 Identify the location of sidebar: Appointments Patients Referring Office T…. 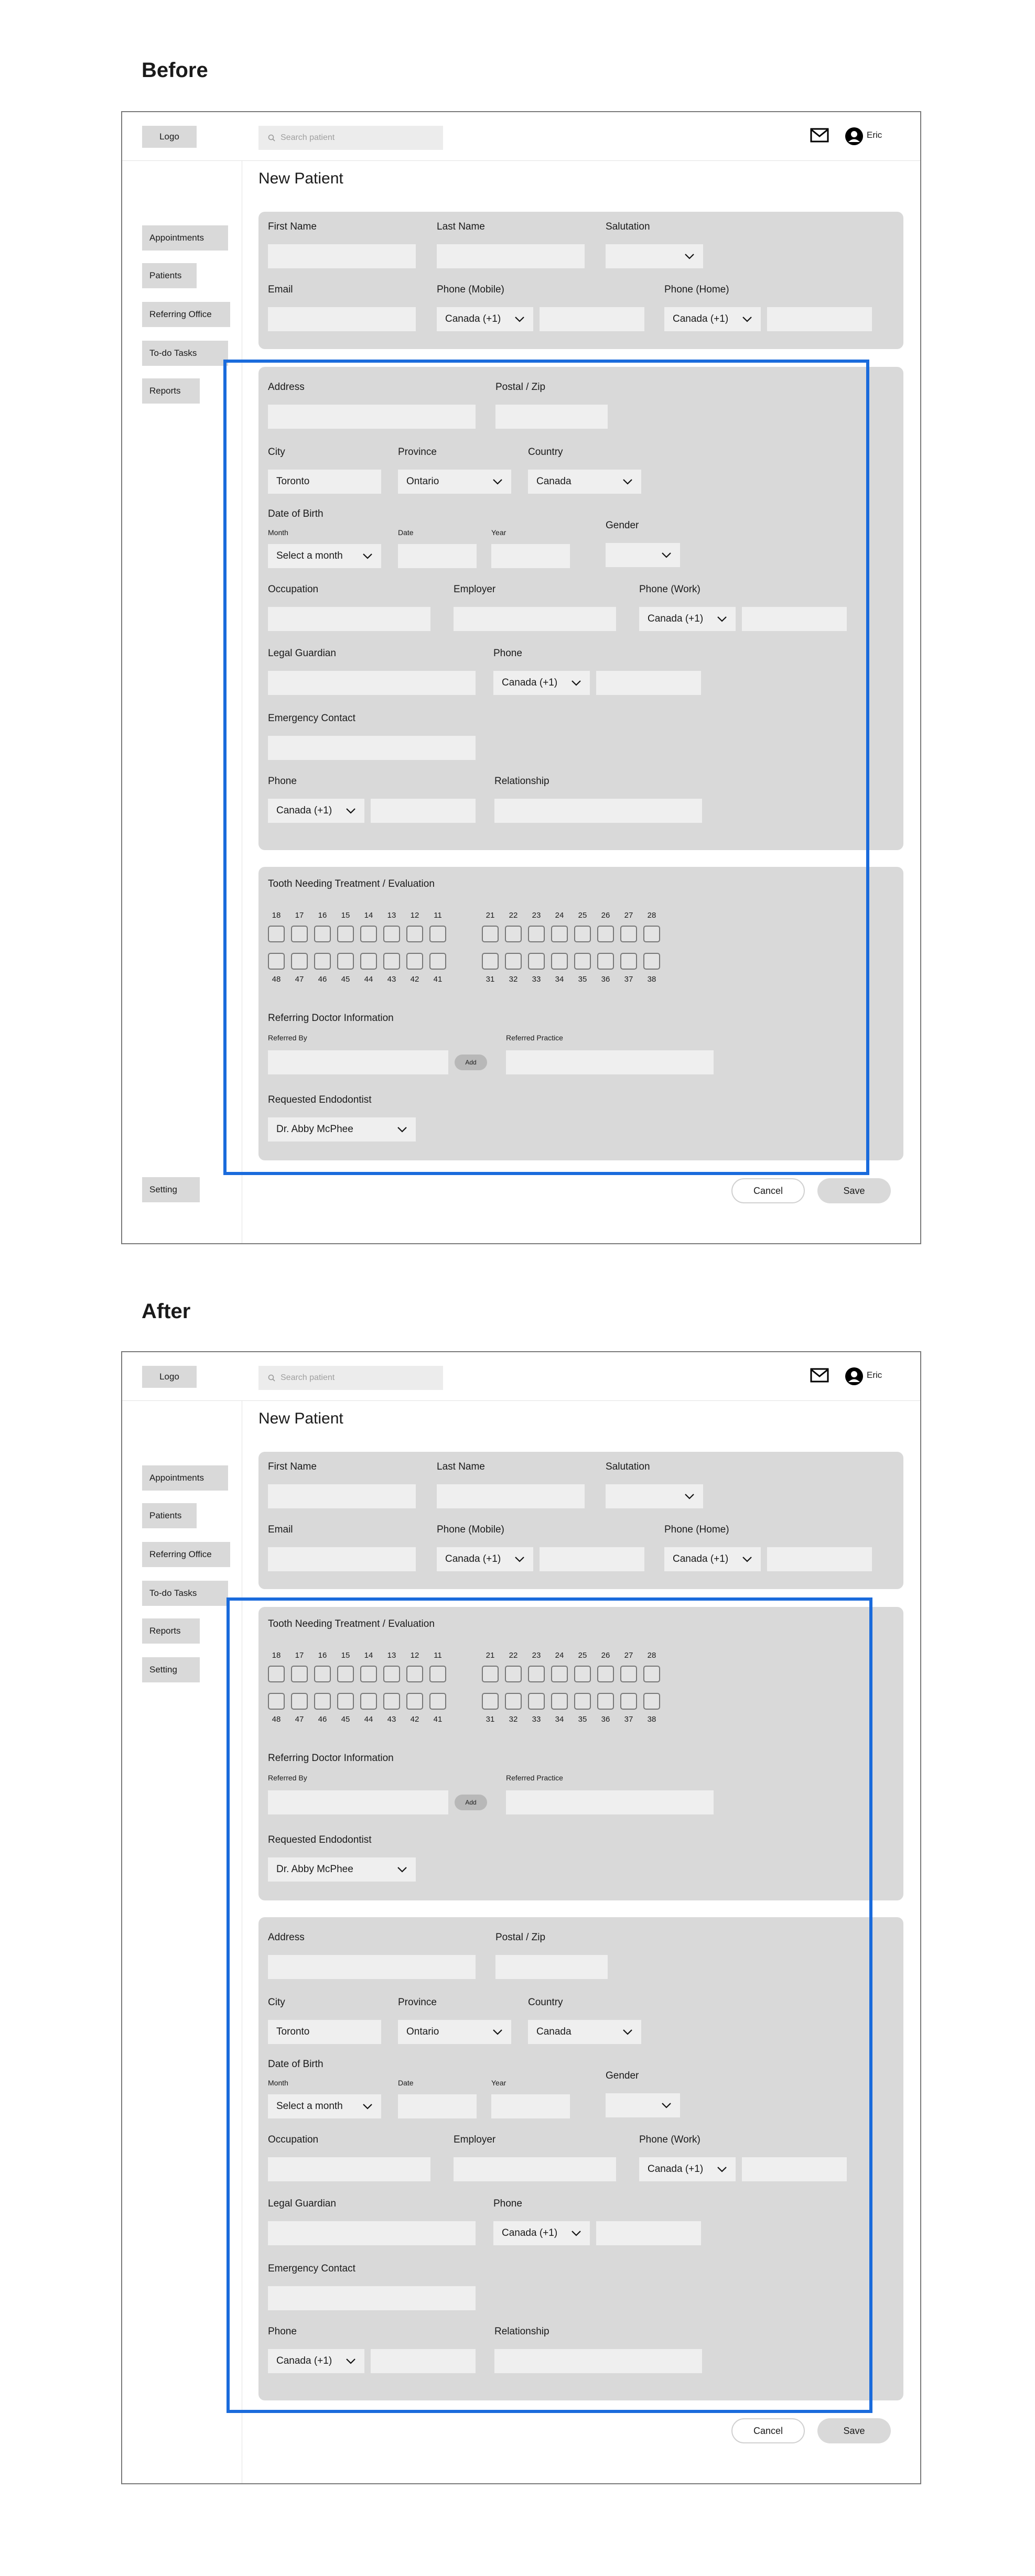
(182, 1941).